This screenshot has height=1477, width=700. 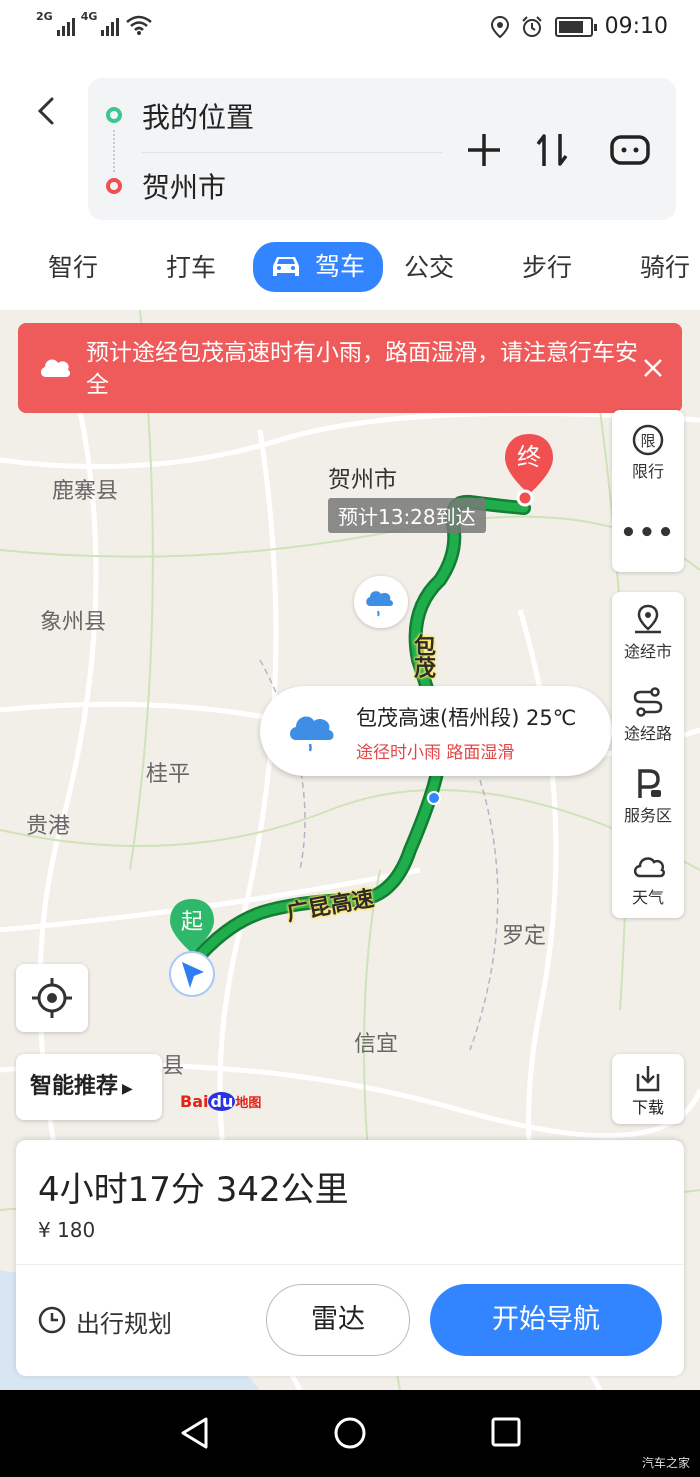 I want to click on battery-icon, so click(x=575, y=26).